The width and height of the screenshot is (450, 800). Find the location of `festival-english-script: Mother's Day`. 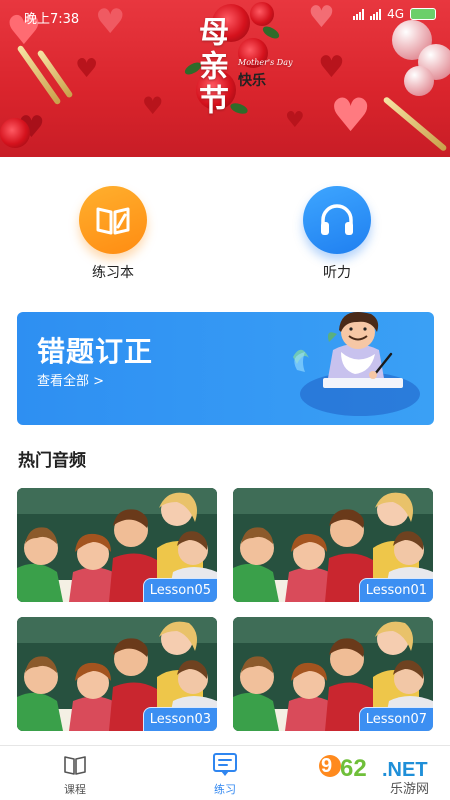

festival-english-script: Mother's Day is located at coordinates (265, 62).